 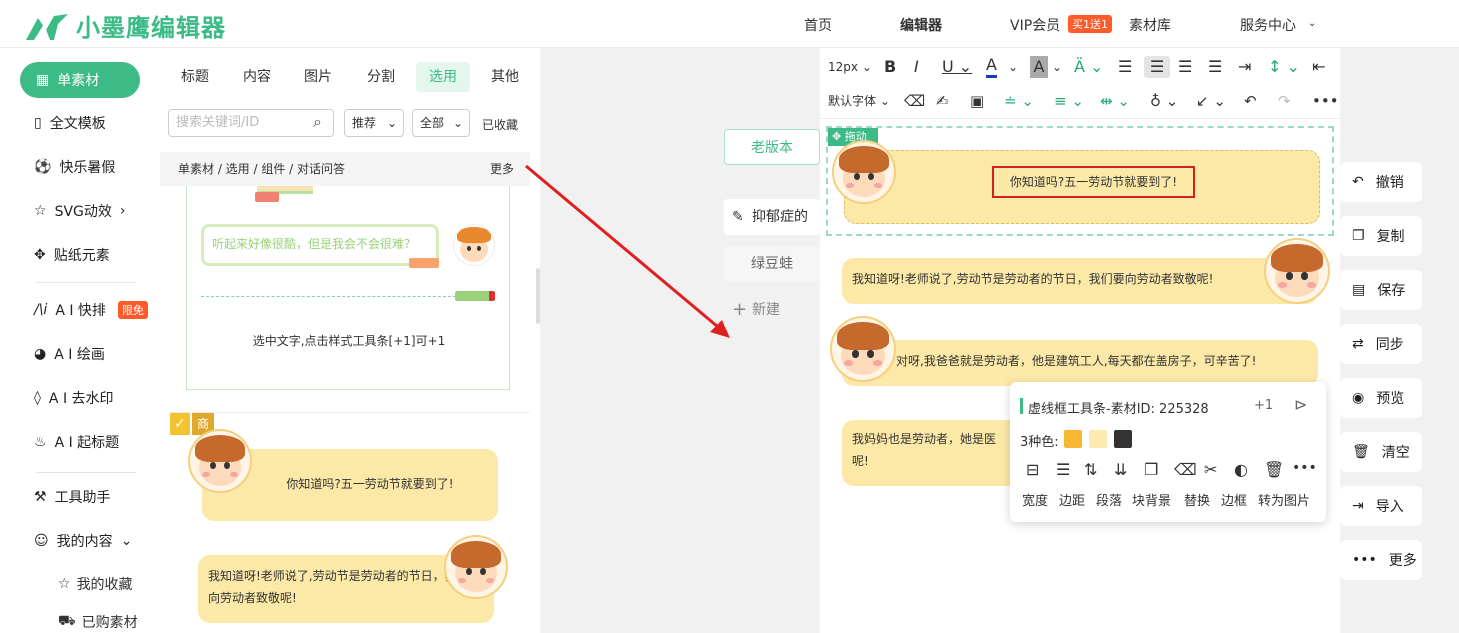 I want to click on arrow-icon: ↙ ⌄, so click(x=1211, y=101).